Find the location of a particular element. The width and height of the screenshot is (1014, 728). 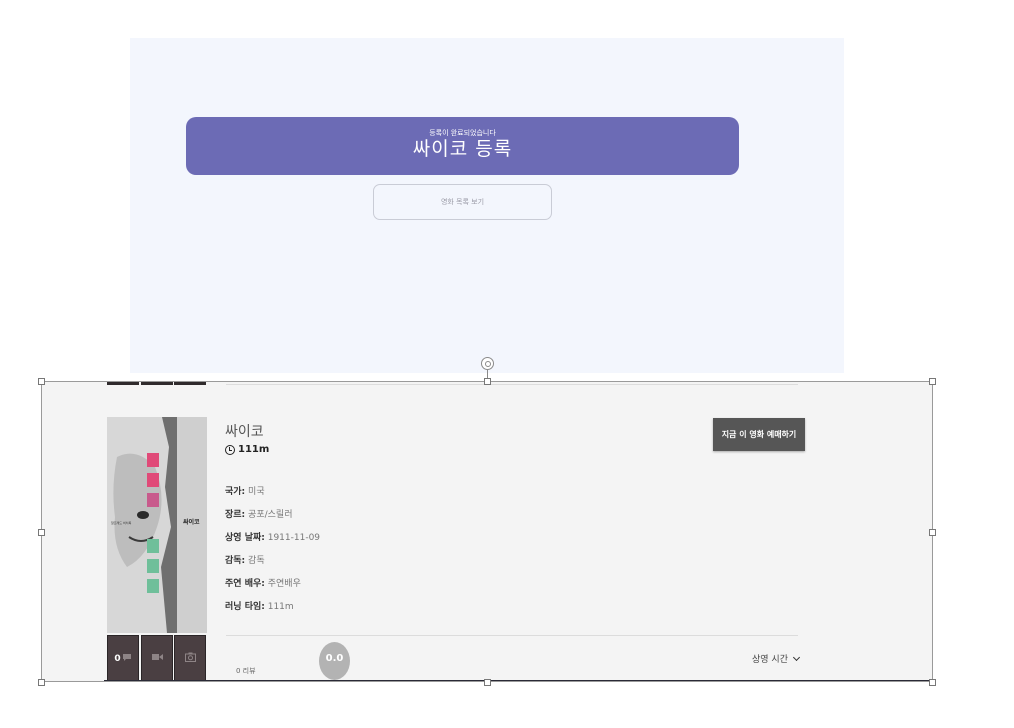

comment-icon is located at coordinates (127, 659).